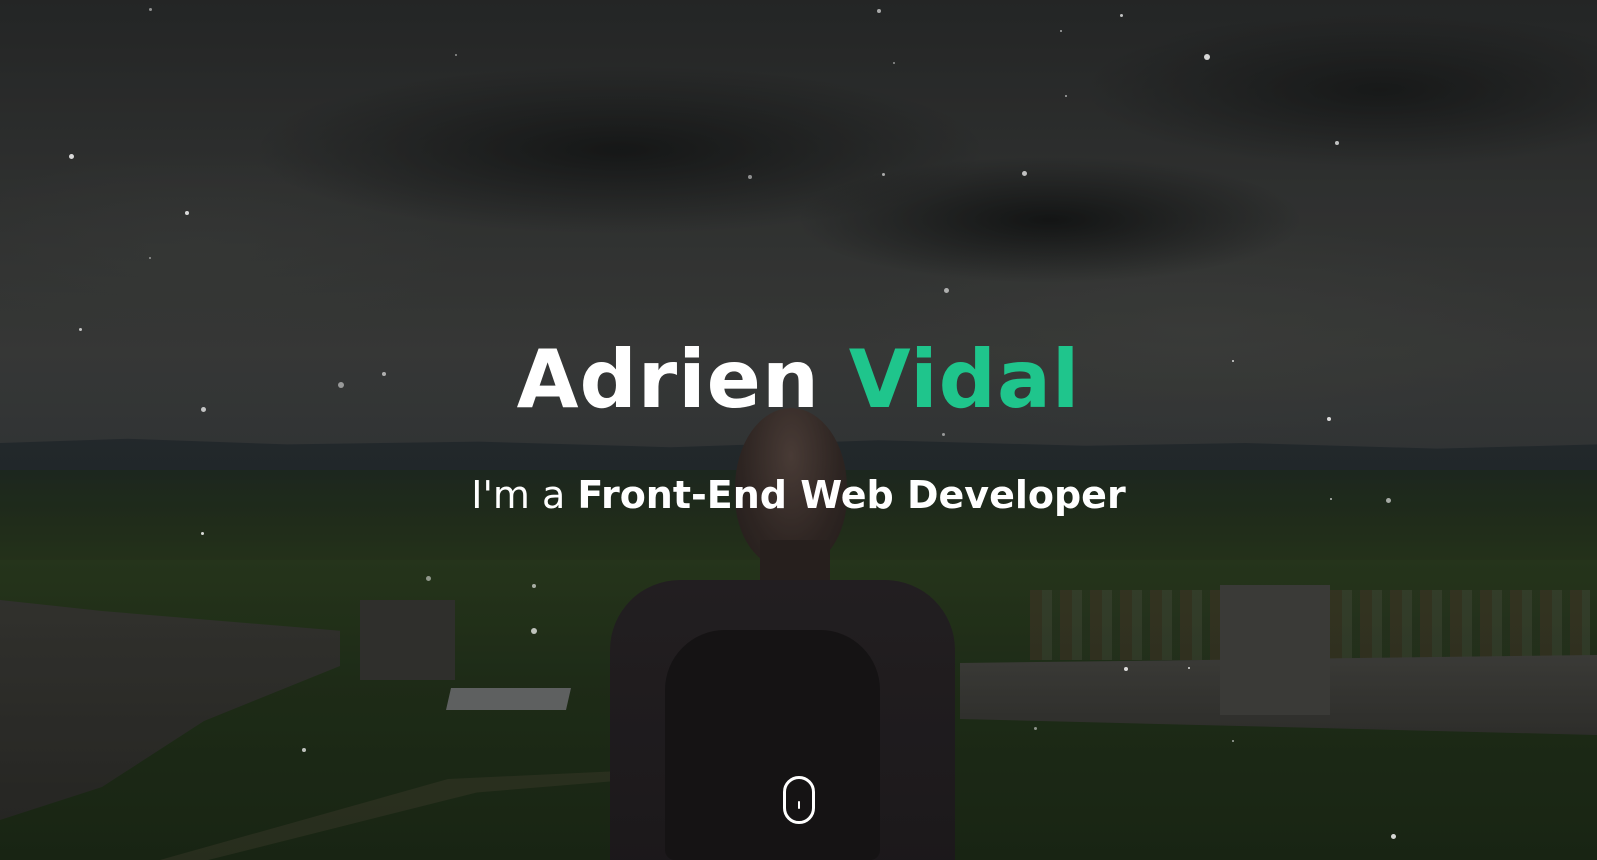  Describe the element at coordinates (799, 805) in the screenshot. I see `scroll-wheel` at that location.